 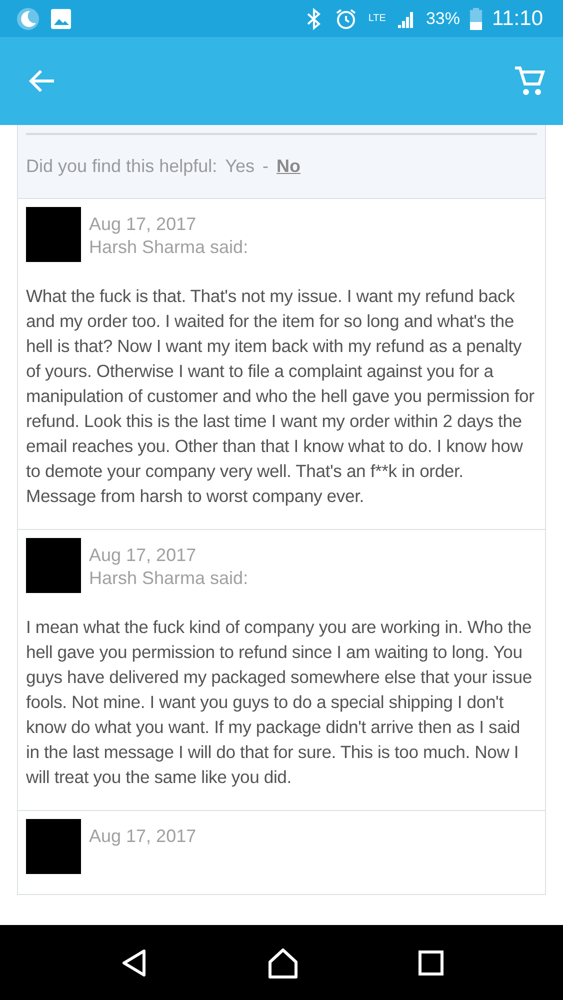 What do you see at coordinates (517, 19) in the screenshot?
I see `clock: 11:10` at bounding box center [517, 19].